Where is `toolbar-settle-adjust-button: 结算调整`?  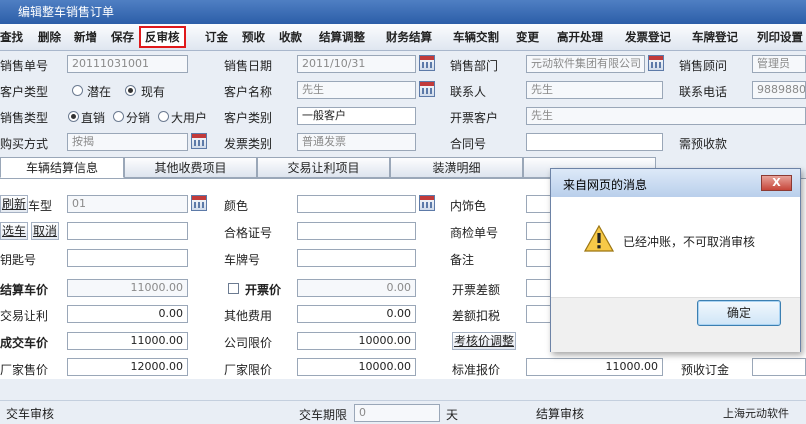
toolbar-settle-adjust-button: 结算调整 is located at coordinates (342, 37).